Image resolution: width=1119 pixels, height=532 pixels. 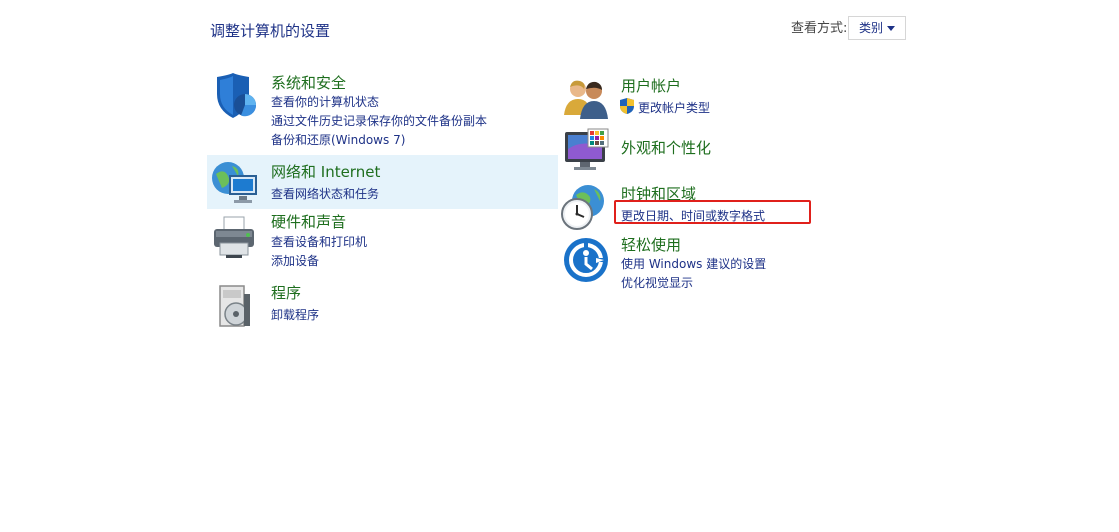 I want to click on category-user-accounts: 用户帐户, so click(x=651, y=85).